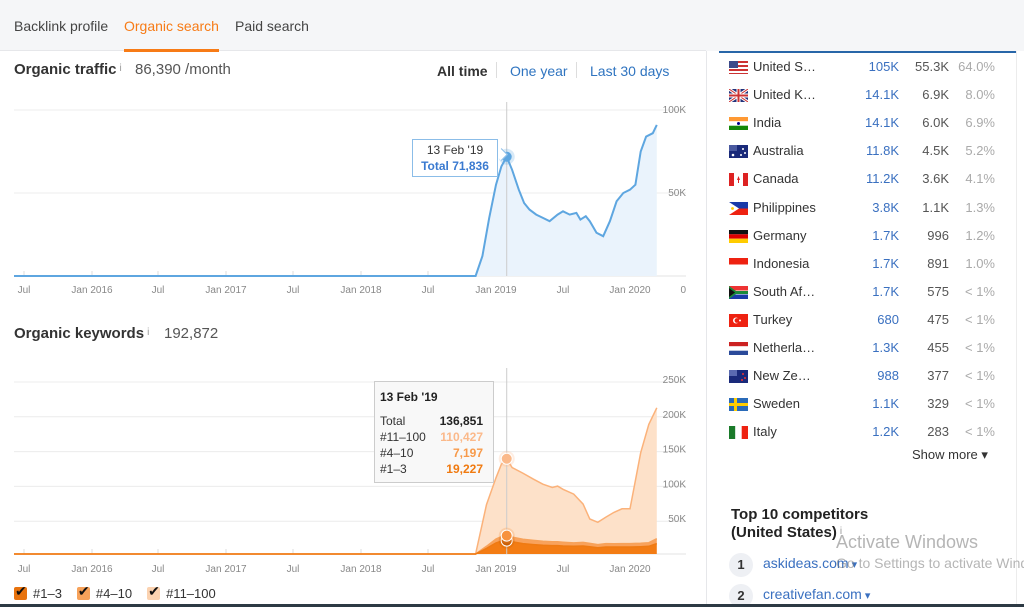 The width and height of the screenshot is (1024, 607). What do you see at coordinates (61, 26) in the screenshot?
I see `tab-backlink-profile: Backlink profile` at bounding box center [61, 26].